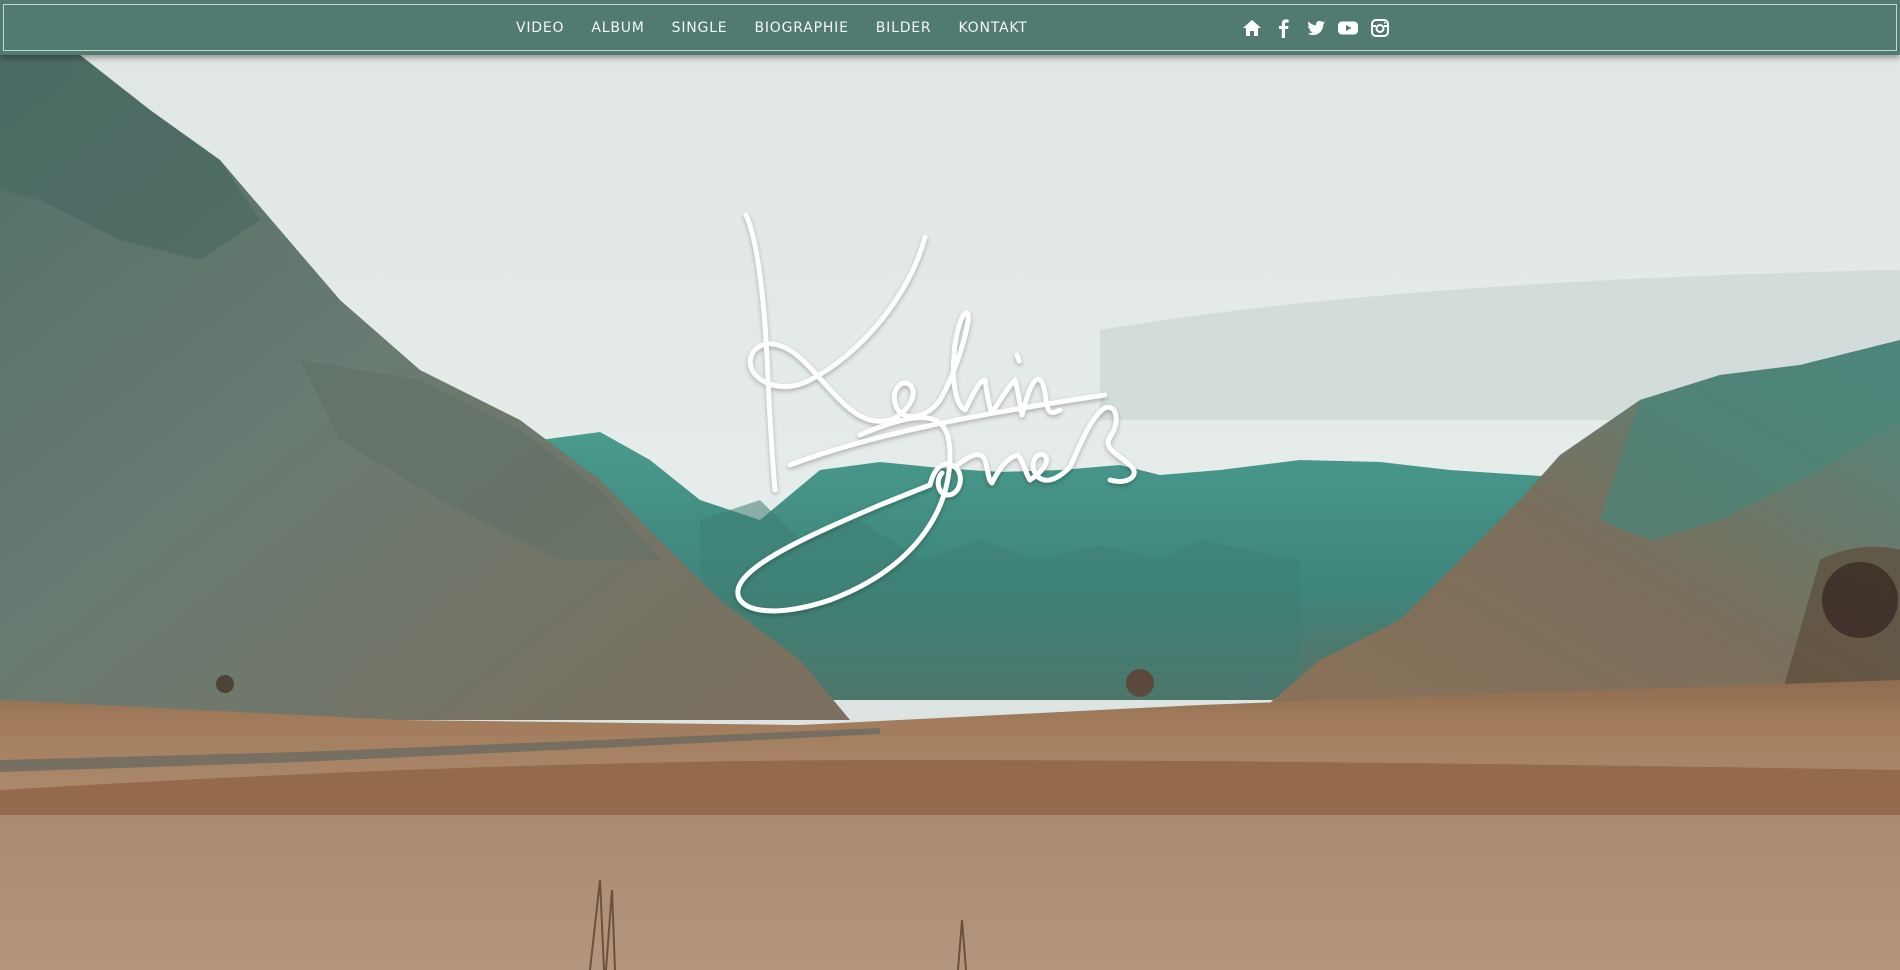 The width and height of the screenshot is (1900, 970). I want to click on youtube-icon, so click(1348, 28).